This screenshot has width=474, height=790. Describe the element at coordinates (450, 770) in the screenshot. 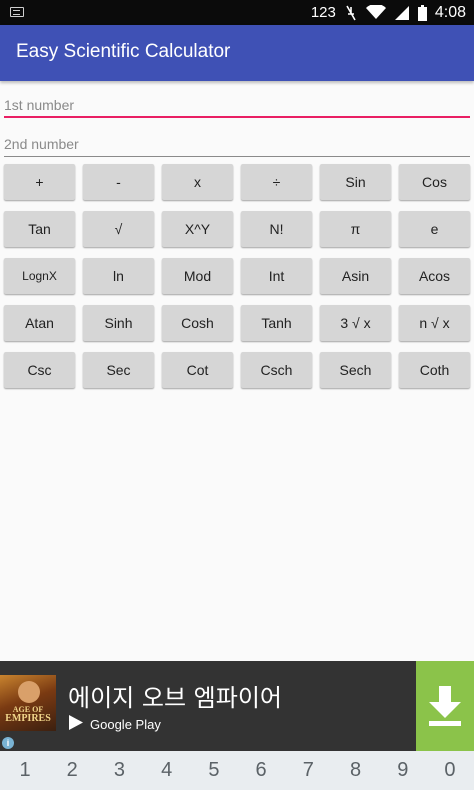

I see `num-key-0: 0` at that location.